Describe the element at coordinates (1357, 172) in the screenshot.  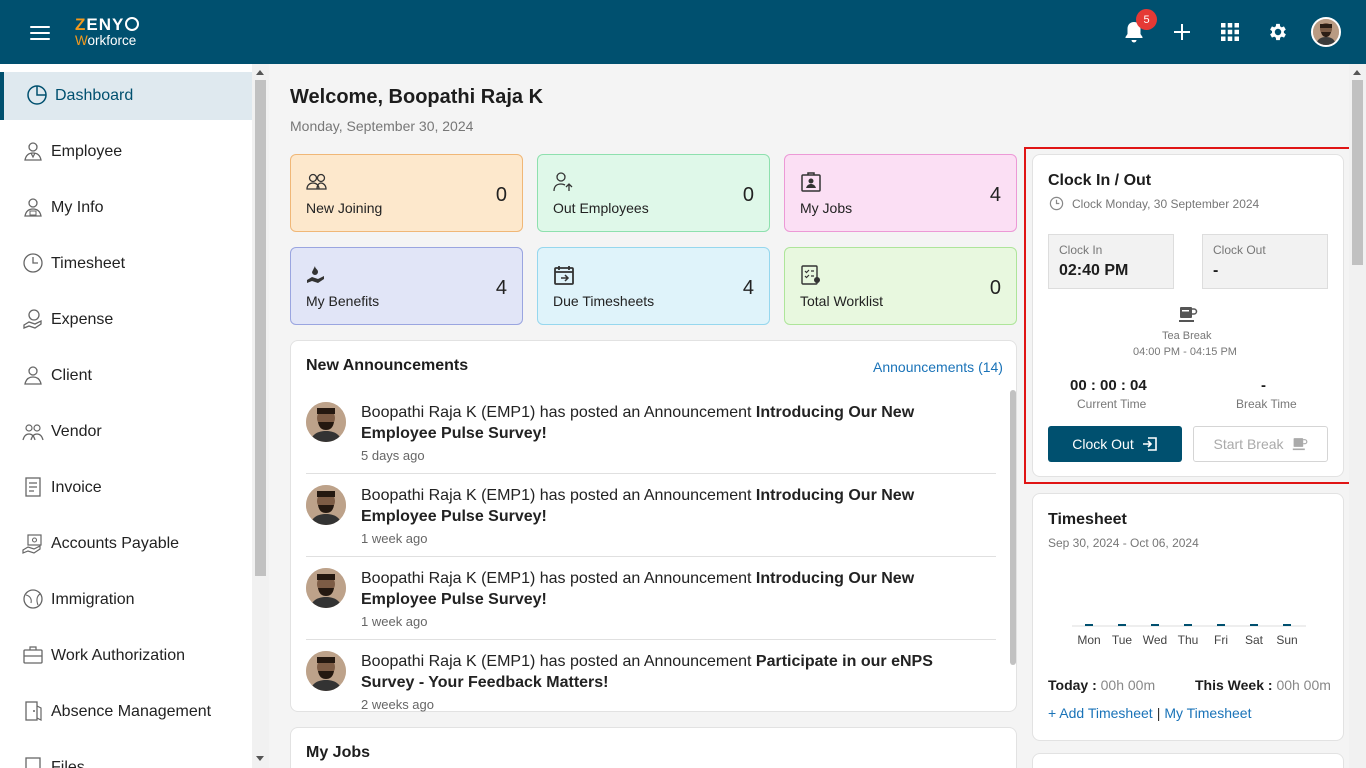
I see `main-scroll-thumb` at that location.